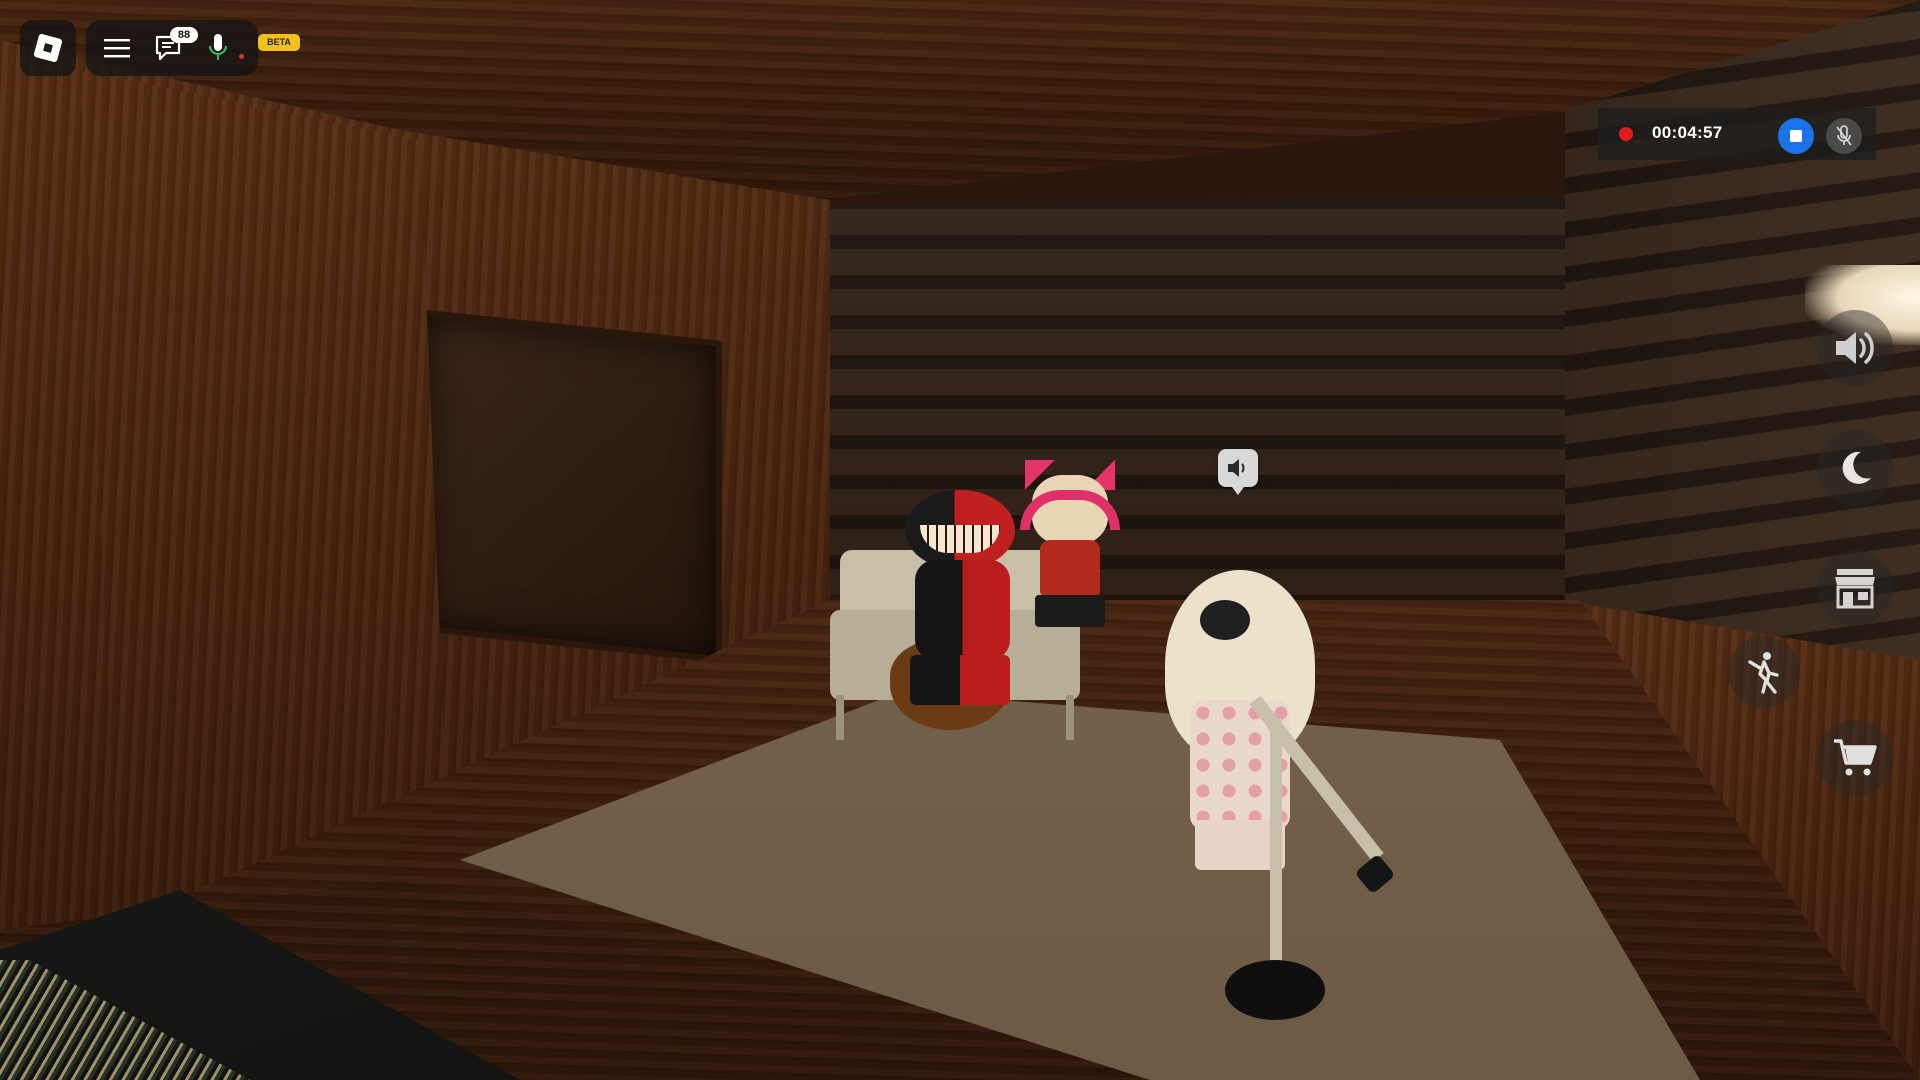  I want to click on voice-chat-button, so click(218, 48).